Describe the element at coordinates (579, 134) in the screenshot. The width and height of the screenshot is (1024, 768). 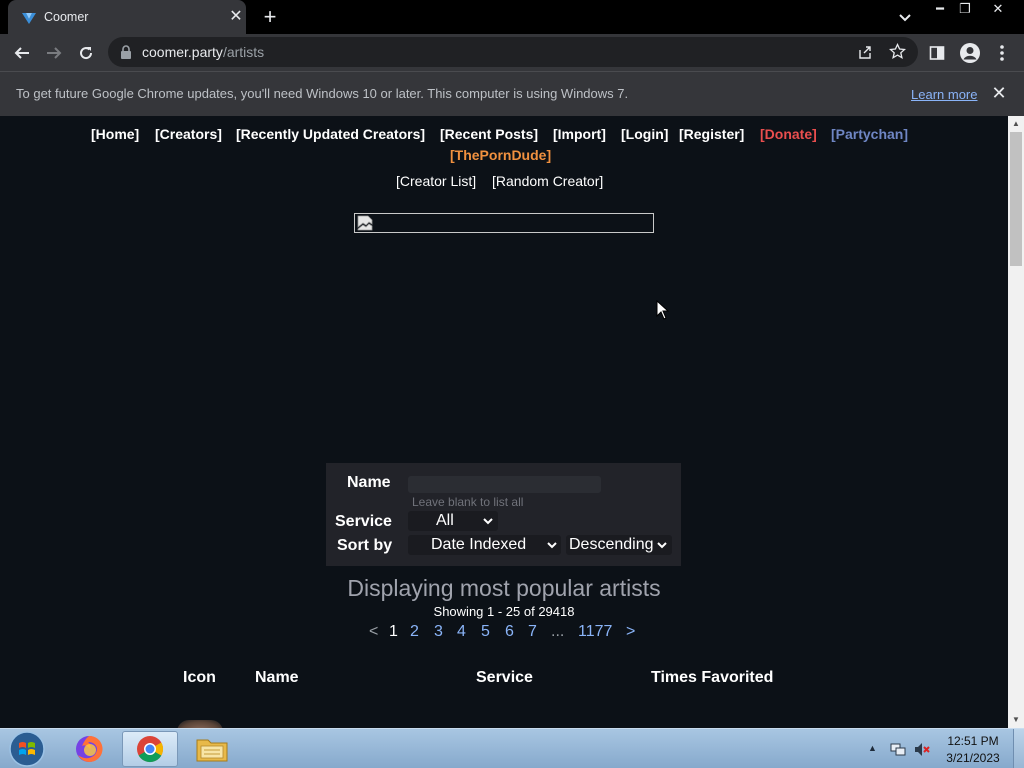
I see `nav-import: [Import]` at that location.